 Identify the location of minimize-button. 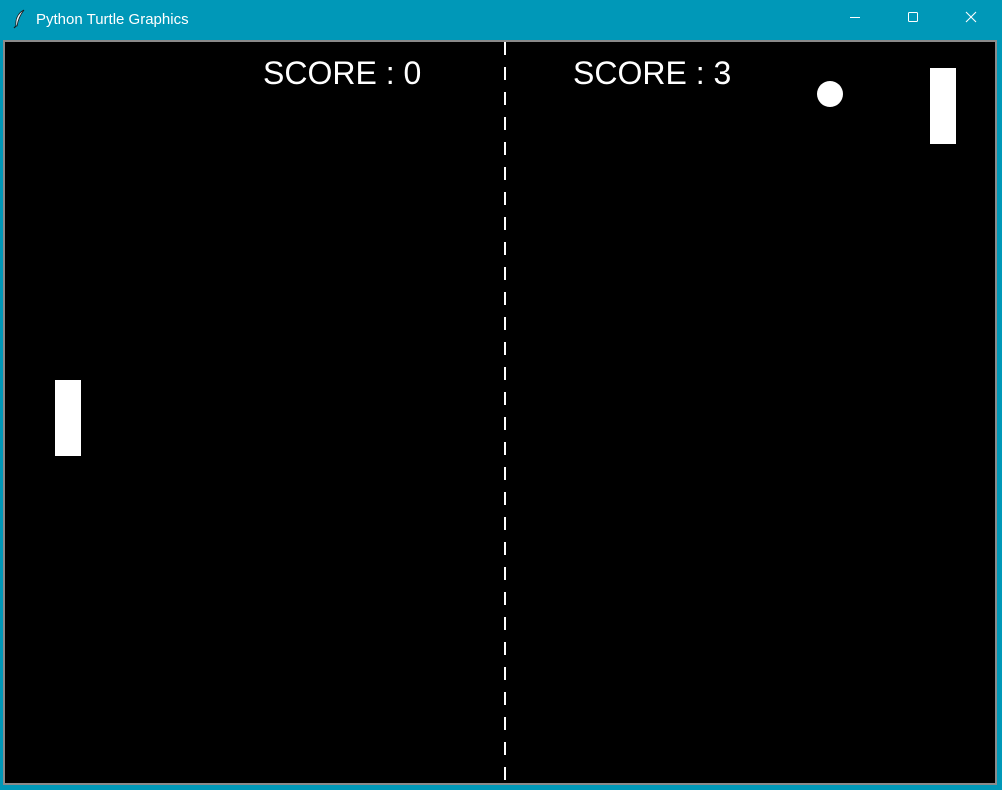
(855, 19).